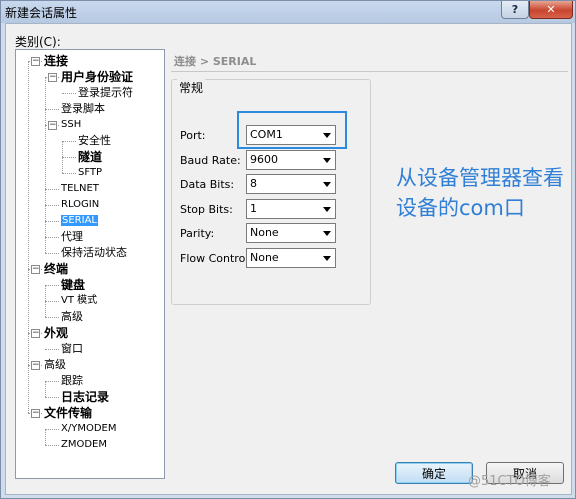 The height and width of the screenshot is (499, 576). I want to click on tree-item: SERIAL, so click(79, 221).